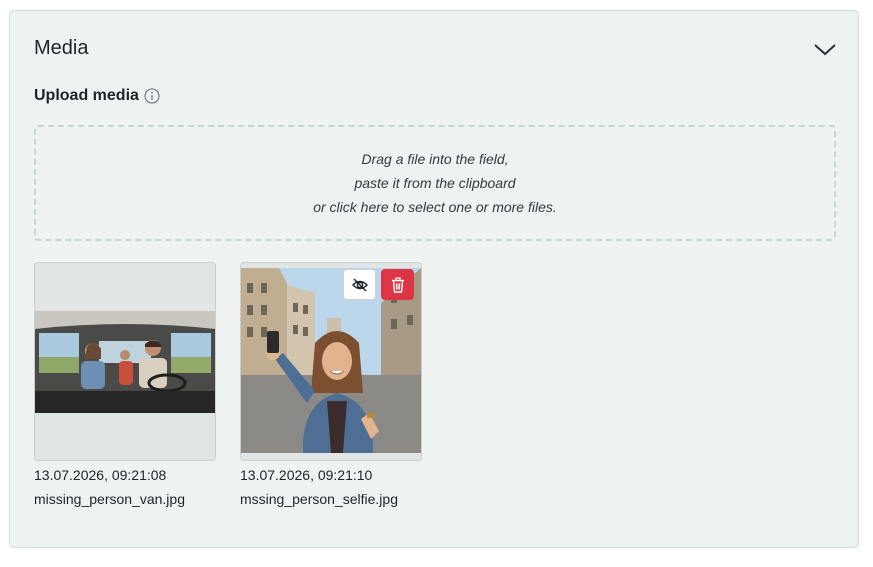 This screenshot has height=567, width=873. I want to click on media-filename: missing_person_van.jpg, so click(109, 499).